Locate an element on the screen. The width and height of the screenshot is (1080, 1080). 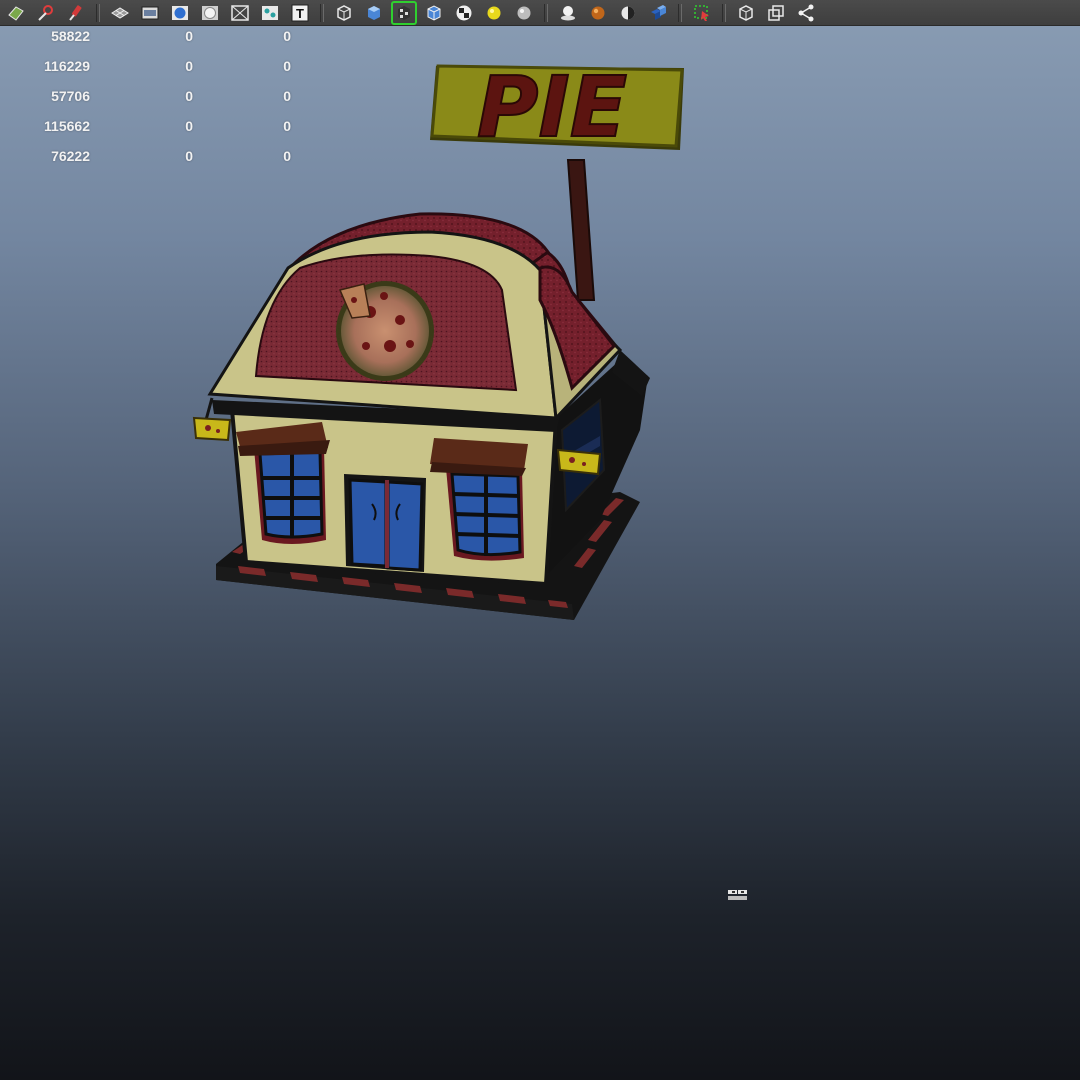
paint-tool-icon is located at coordinates (76, 13).